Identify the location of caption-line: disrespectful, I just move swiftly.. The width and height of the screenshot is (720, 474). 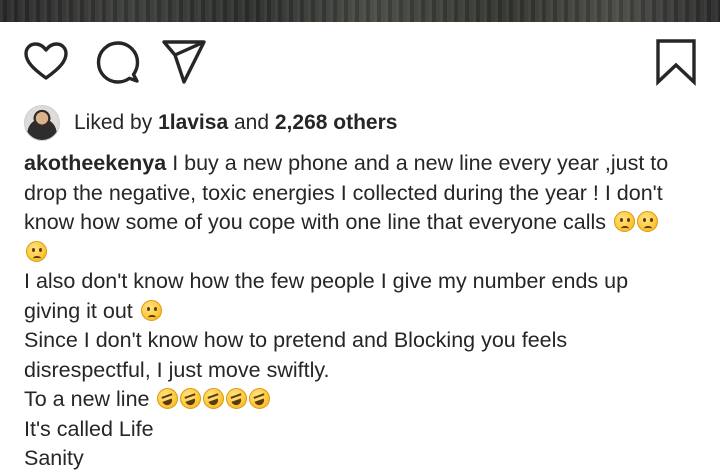
(177, 369).